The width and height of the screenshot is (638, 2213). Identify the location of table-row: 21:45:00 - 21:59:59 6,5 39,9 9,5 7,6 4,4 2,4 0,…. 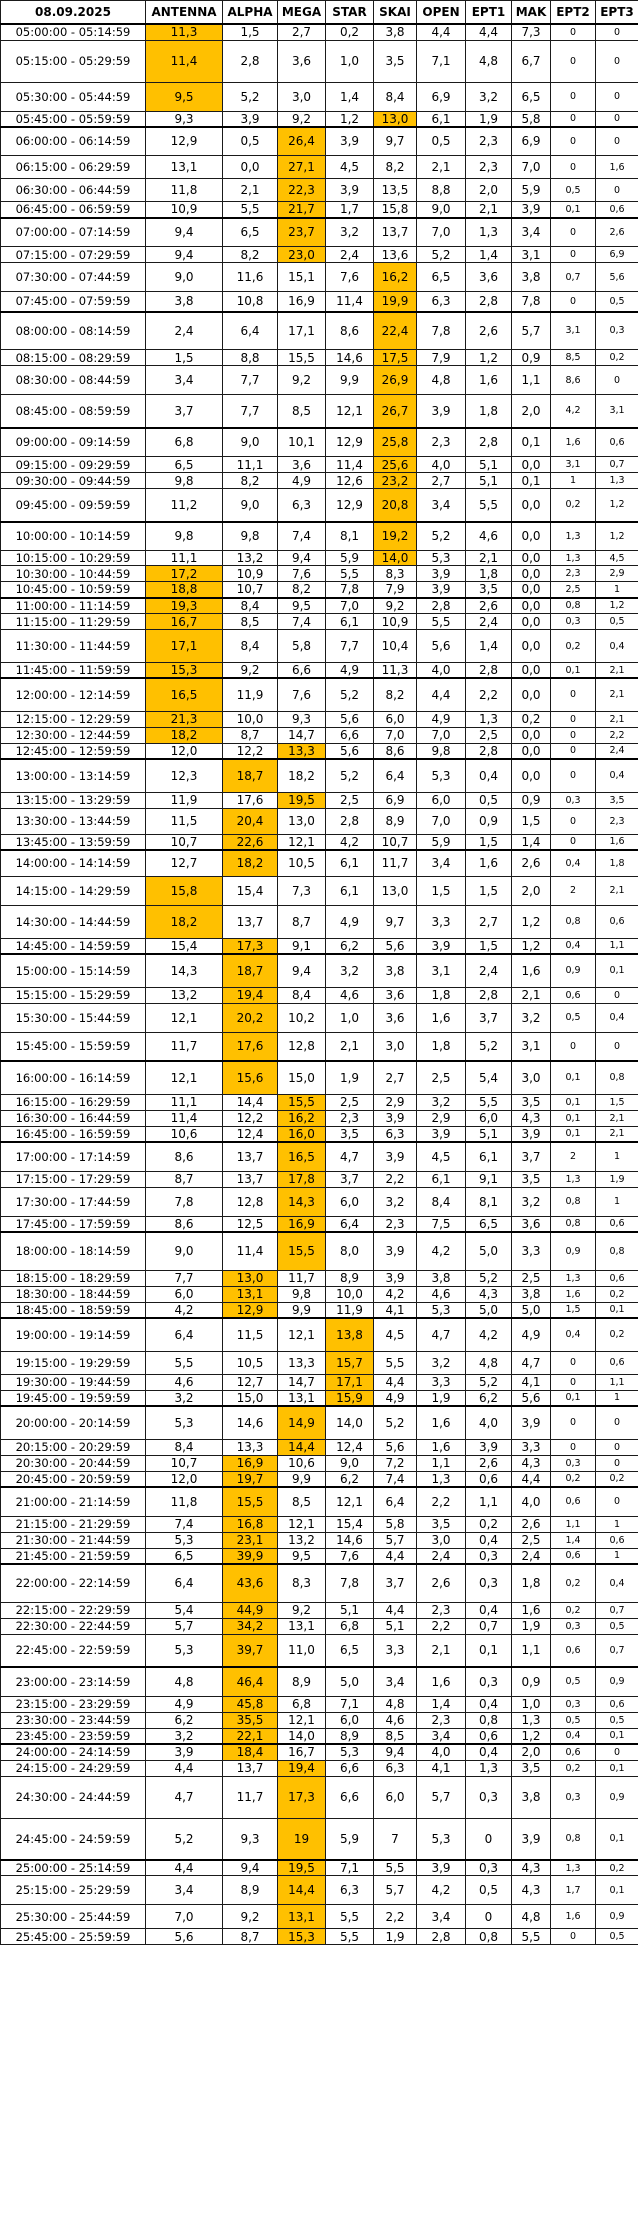
(319, 1556).